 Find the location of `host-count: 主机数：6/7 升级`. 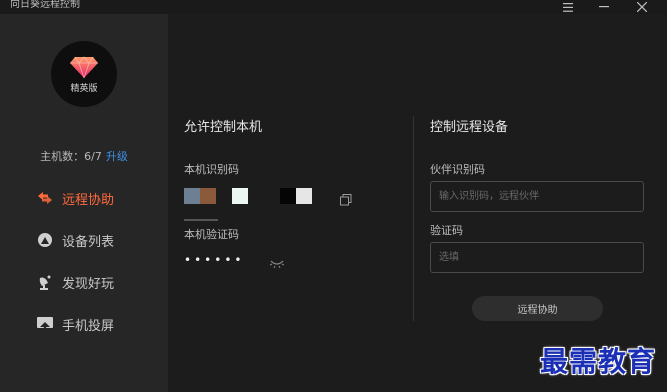

host-count: 主机数：6/7 升级 is located at coordinates (84, 156).